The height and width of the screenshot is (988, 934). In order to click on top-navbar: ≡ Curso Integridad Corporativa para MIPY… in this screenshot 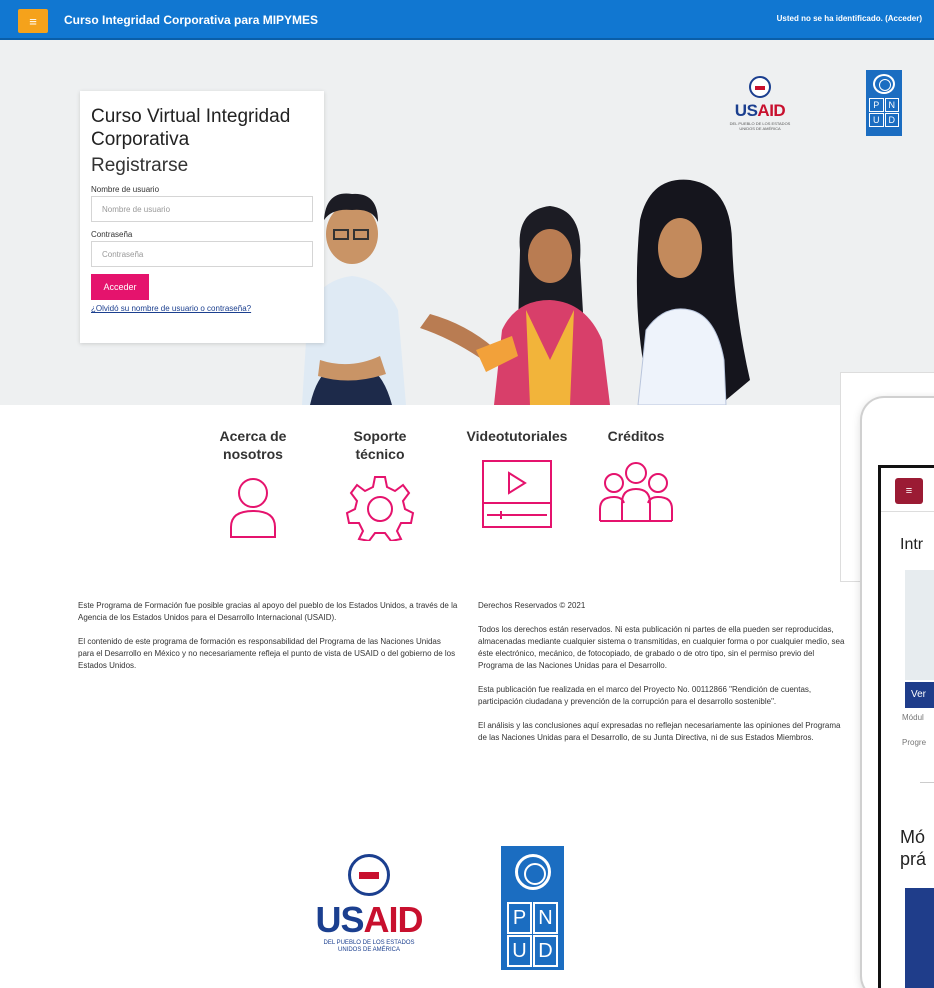, I will do `click(467, 20)`.